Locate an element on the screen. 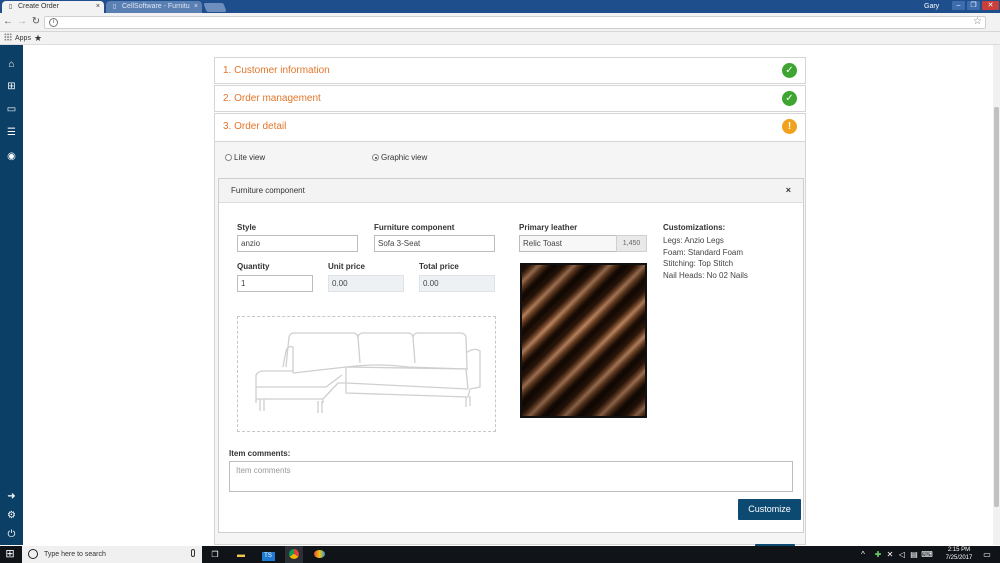  customization-nail-heads: Nail Heads: No 02 Nails is located at coordinates (705, 275).